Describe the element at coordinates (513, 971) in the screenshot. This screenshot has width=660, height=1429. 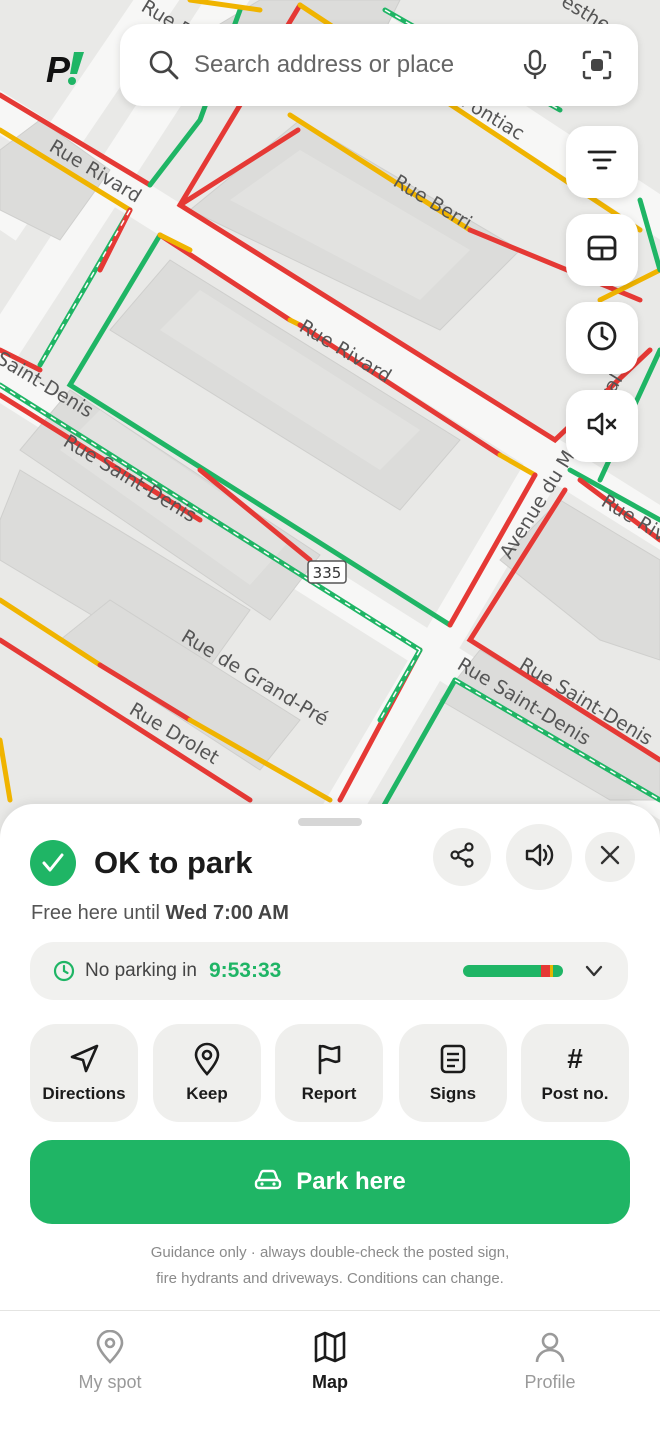
I see `timer-progress-bar` at that location.